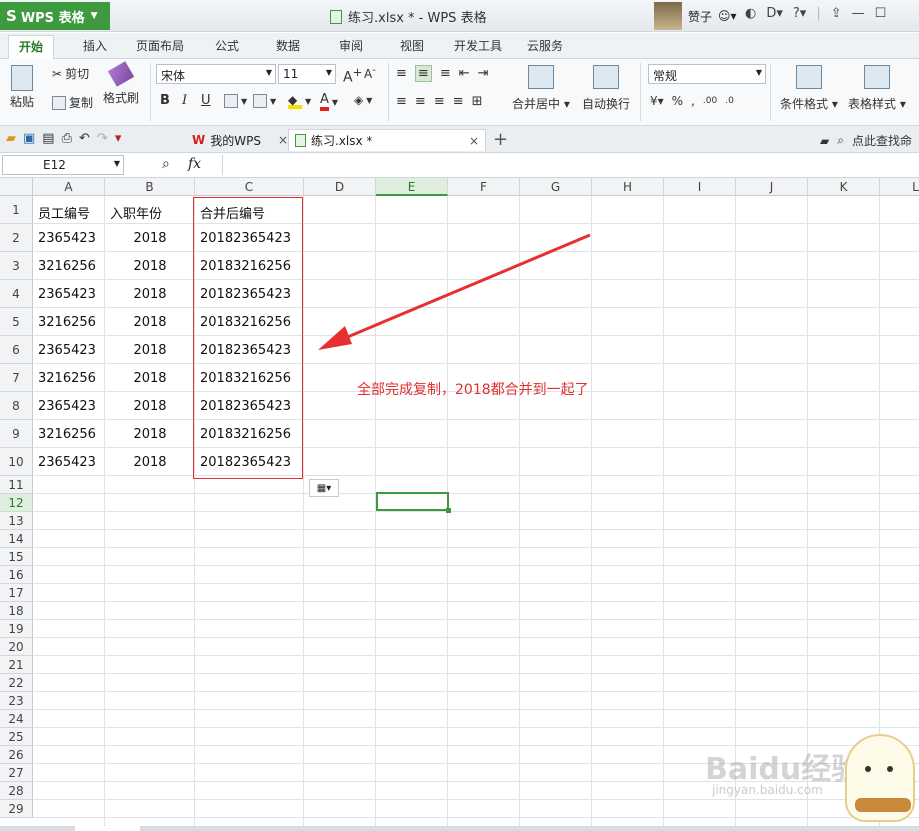 The image size is (919, 831). I want to click on table-style-label: 表格样式 ▾, so click(877, 104).